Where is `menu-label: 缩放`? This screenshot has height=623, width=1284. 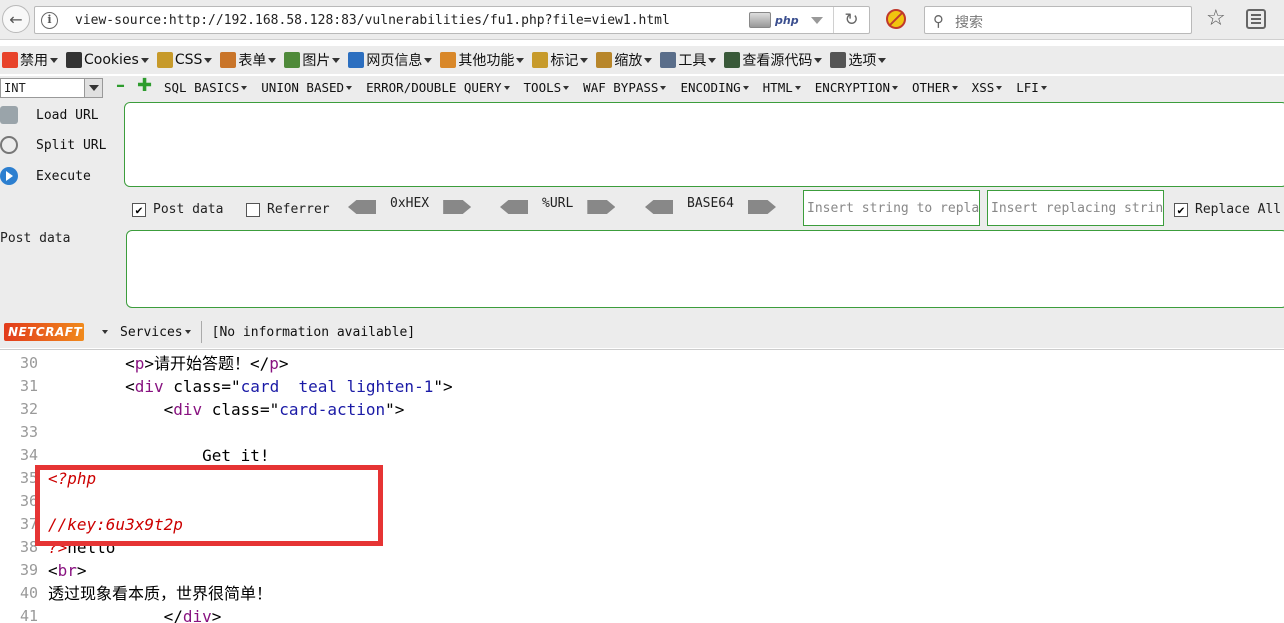
menu-label: 缩放 is located at coordinates (628, 61).